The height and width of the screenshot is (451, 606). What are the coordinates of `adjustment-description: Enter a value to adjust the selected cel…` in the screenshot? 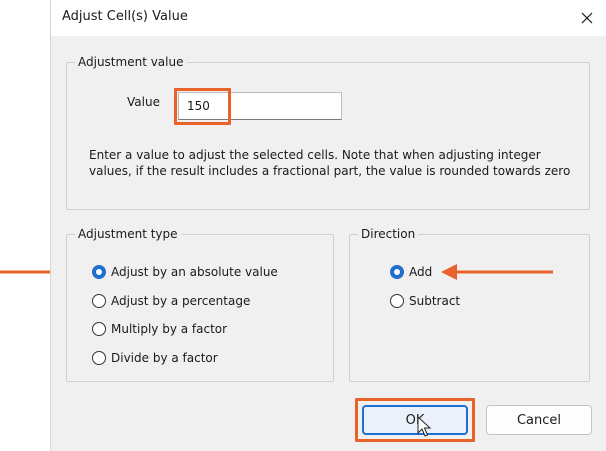 It's located at (330, 163).